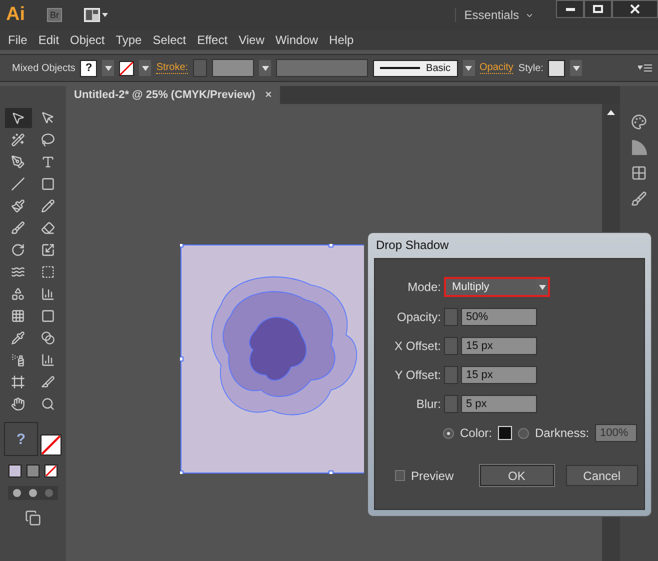 The width and height of the screenshot is (658, 561). Describe the element at coordinates (639, 173) in the screenshot. I see `swatches-icon` at that location.